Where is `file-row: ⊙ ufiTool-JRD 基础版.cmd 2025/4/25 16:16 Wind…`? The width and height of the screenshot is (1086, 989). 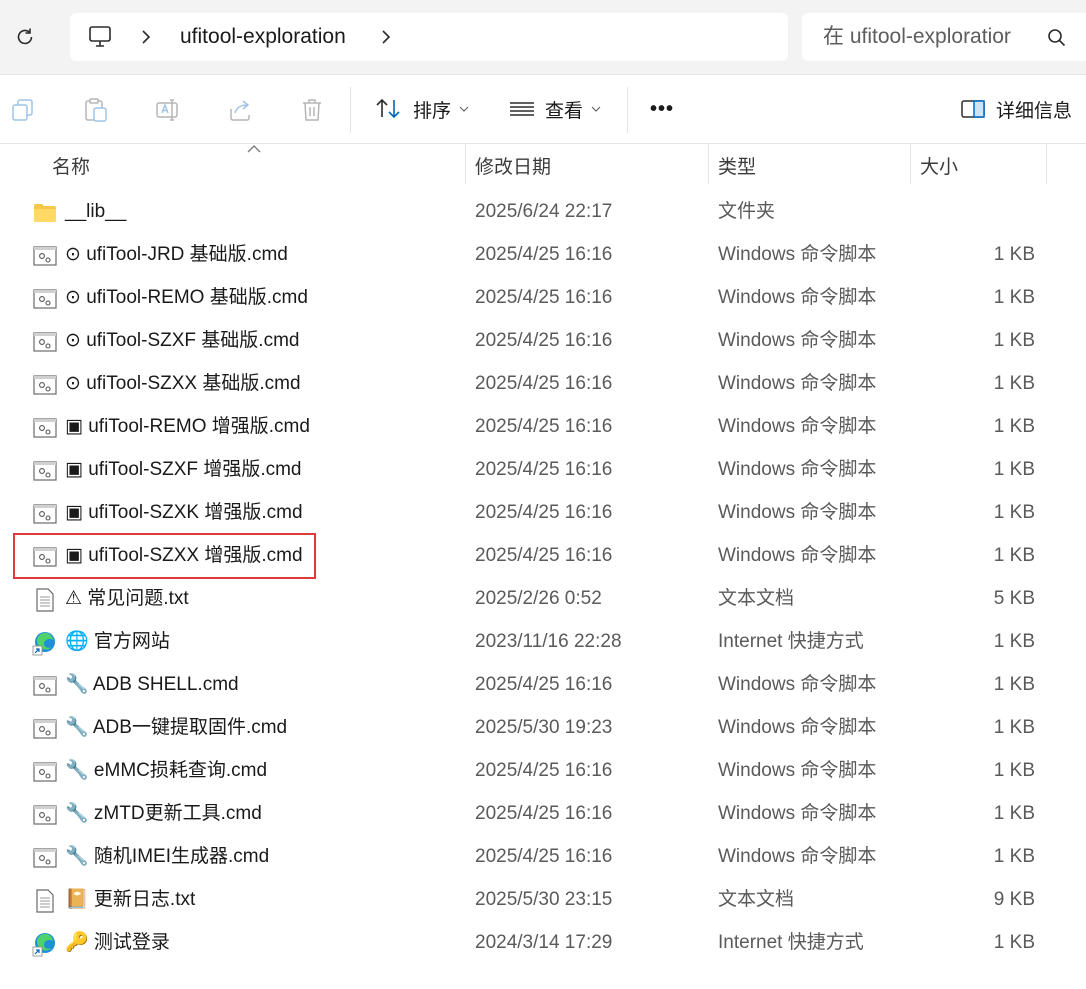
file-row: ⊙ ufiTool-JRD 基础版.cmd 2025/4/25 16:16 Wind… is located at coordinates (543, 255).